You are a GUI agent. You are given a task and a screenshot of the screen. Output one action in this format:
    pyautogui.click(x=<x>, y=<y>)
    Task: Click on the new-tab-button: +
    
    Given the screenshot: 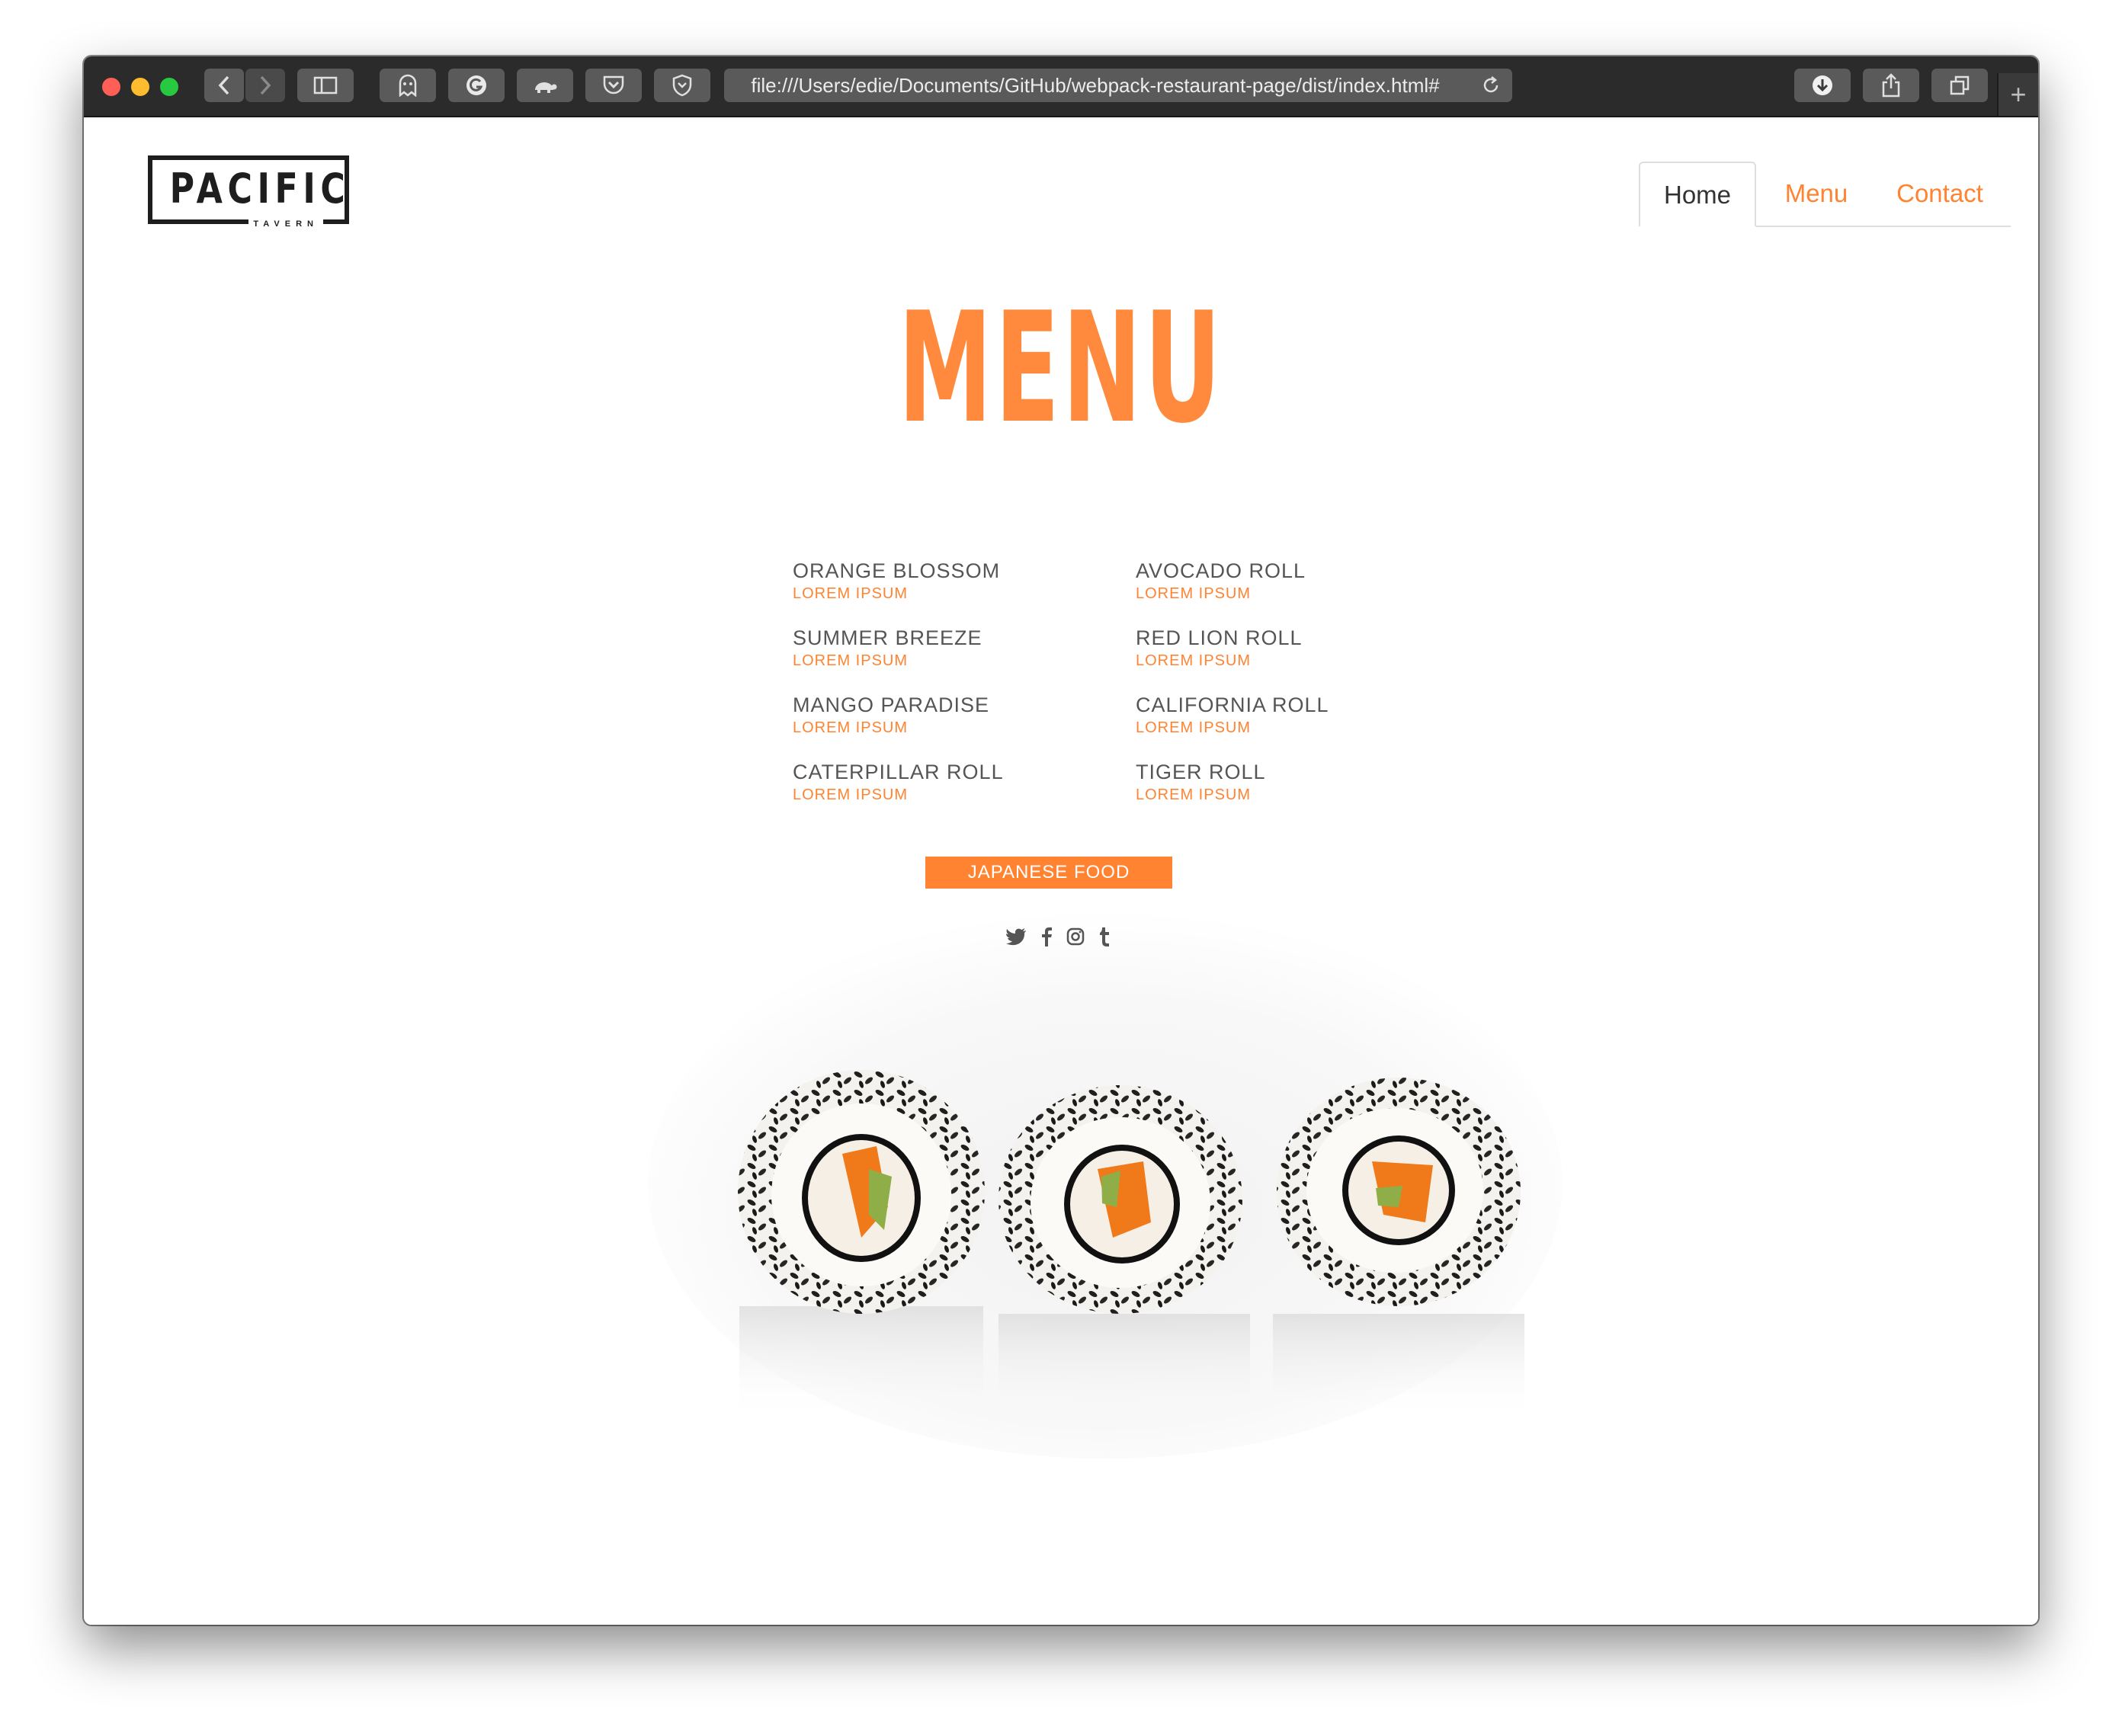 What is the action you would take?
    pyautogui.click(x=2017, y=94)
    